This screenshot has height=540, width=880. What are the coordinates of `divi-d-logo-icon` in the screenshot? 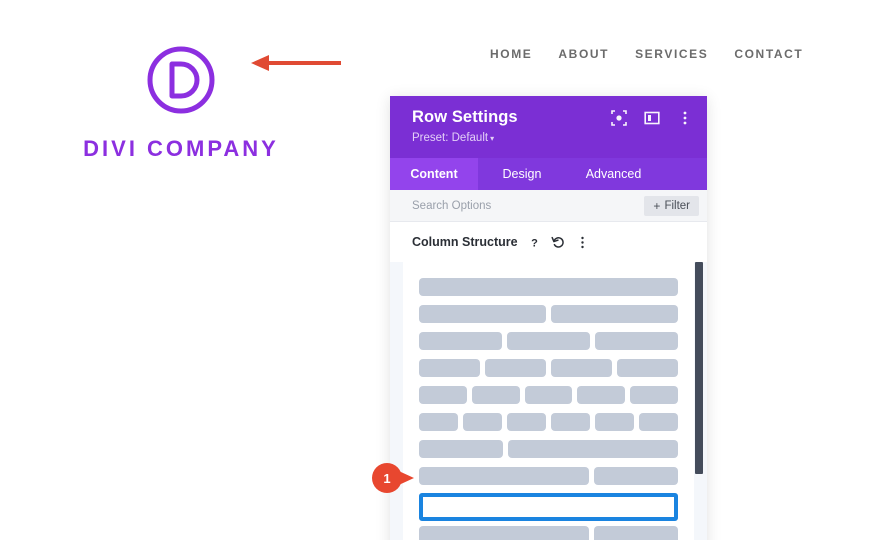 It's located at (181, 80).